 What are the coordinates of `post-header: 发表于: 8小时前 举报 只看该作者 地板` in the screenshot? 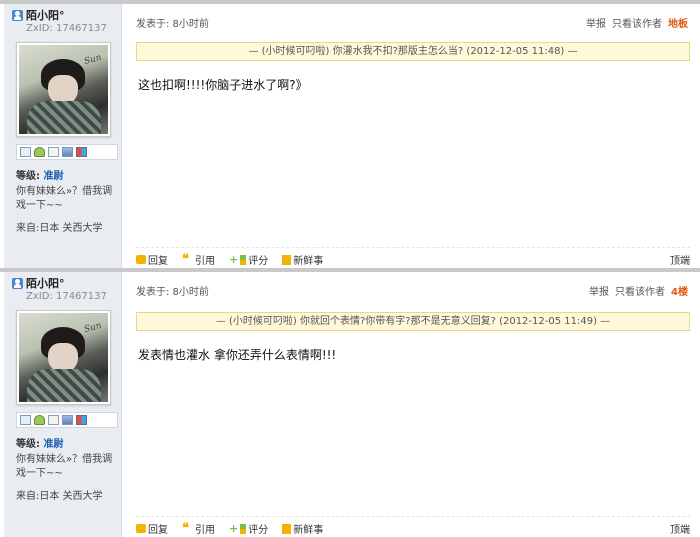 It's located at (412, 22).